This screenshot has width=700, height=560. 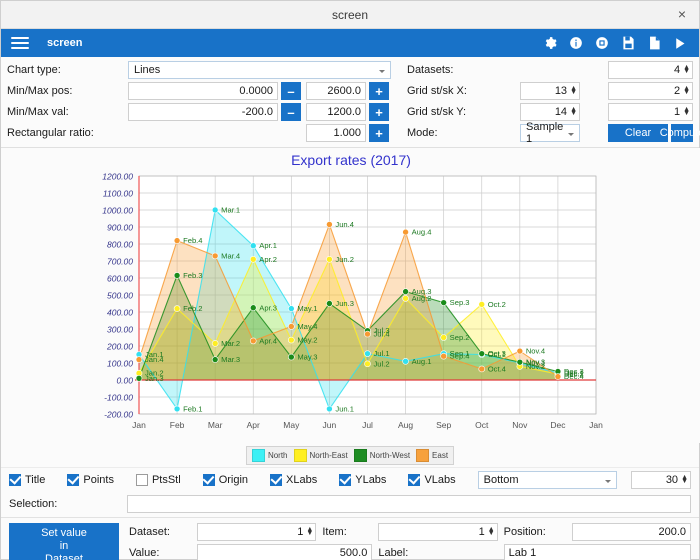 I want to click on settings-gear-icon, so click(x=550, y=43).